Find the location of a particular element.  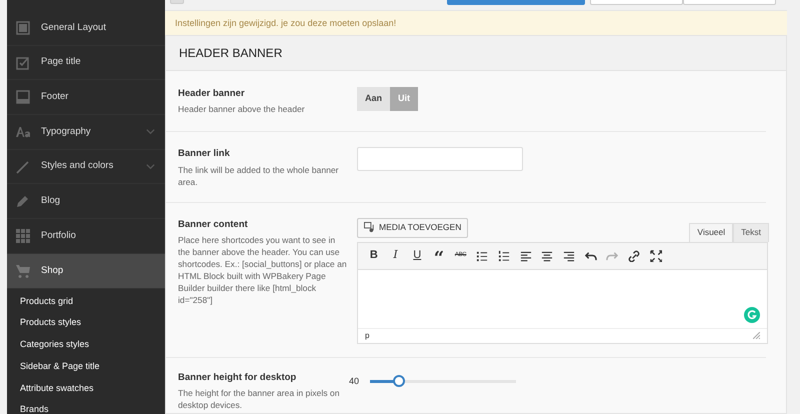

italic-button: I is located at coordinates (395, 256).